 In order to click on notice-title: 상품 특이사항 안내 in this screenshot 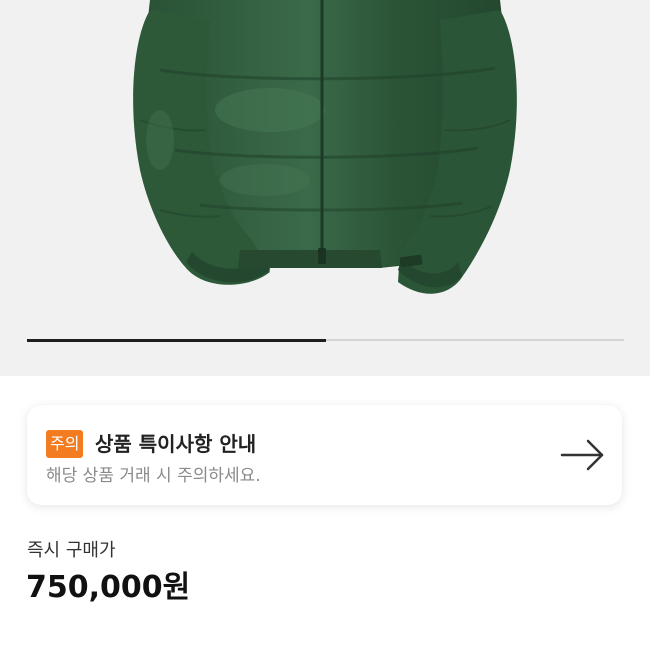, I will do `click(176, 444)`.